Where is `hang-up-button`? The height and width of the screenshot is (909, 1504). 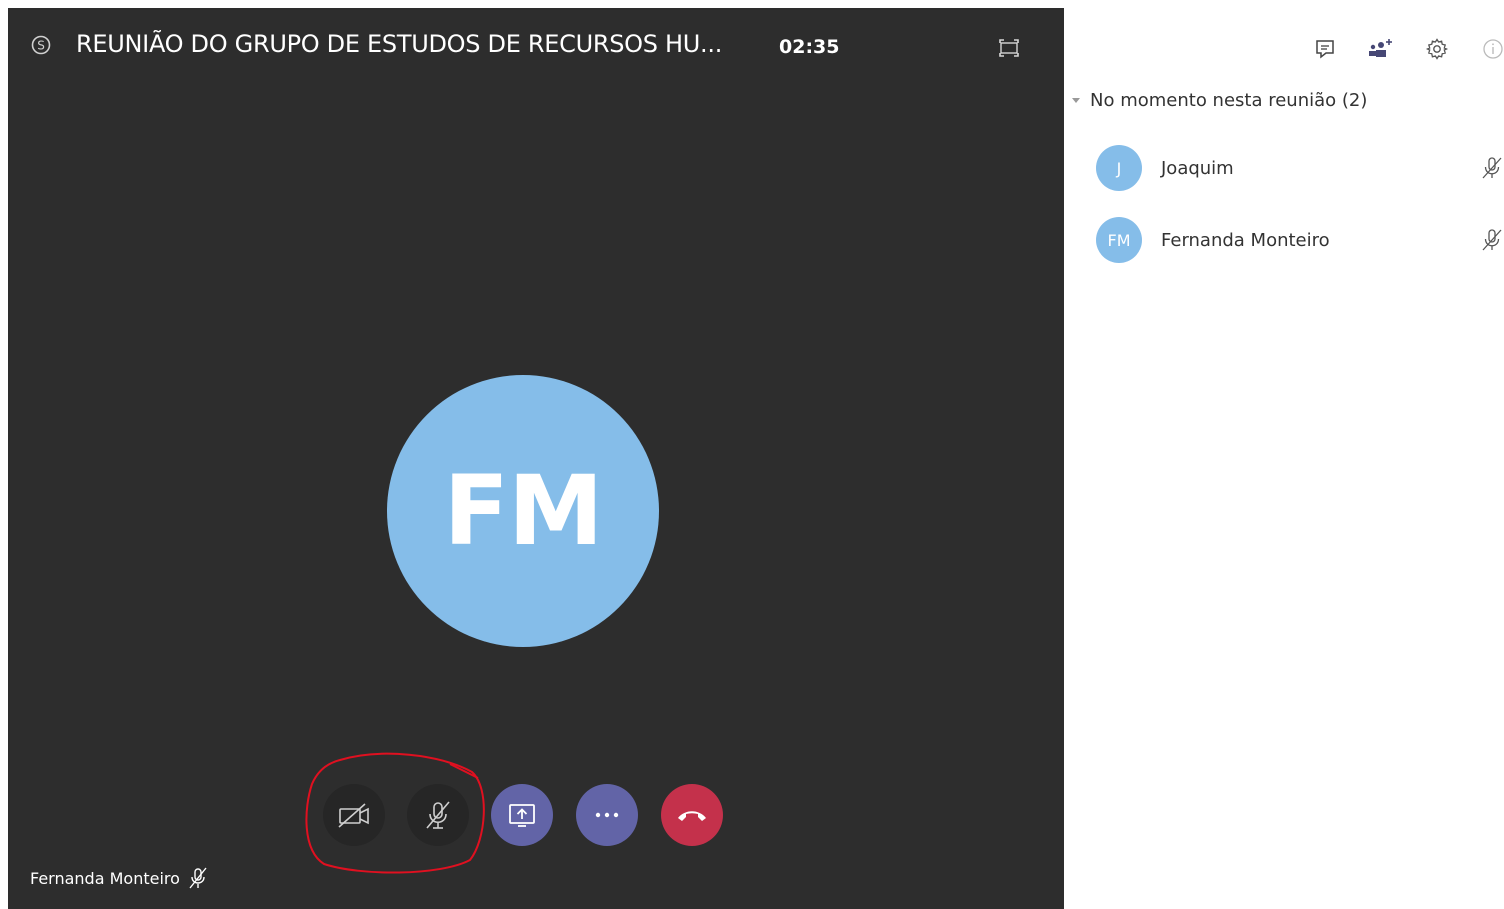
hang-up-button is located at coordinates (692, 815).